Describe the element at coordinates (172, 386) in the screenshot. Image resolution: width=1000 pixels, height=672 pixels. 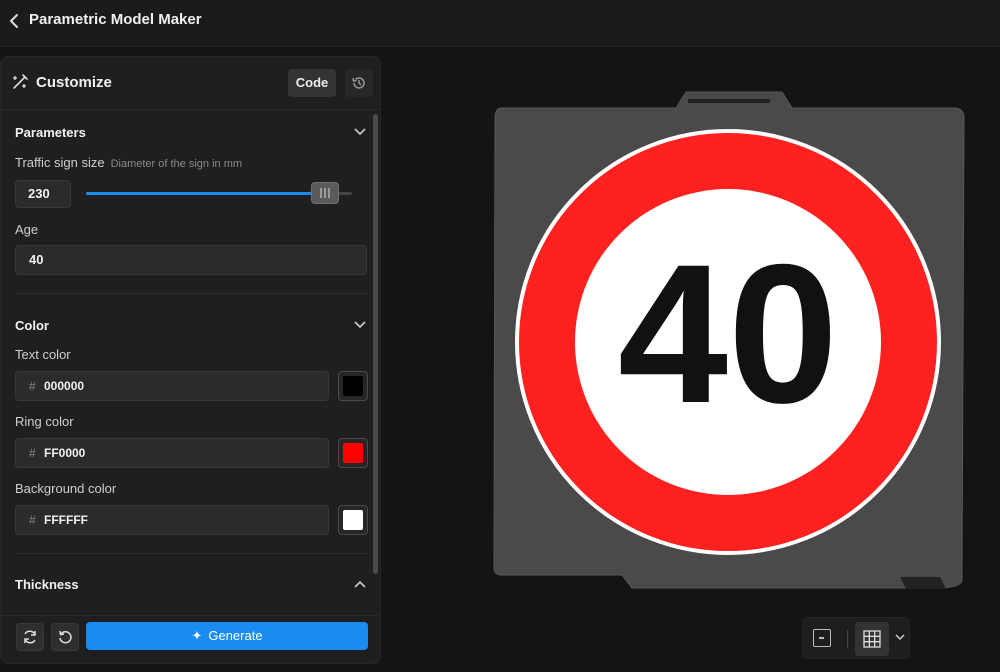
I see `text-color-input: # 000000` at that location.